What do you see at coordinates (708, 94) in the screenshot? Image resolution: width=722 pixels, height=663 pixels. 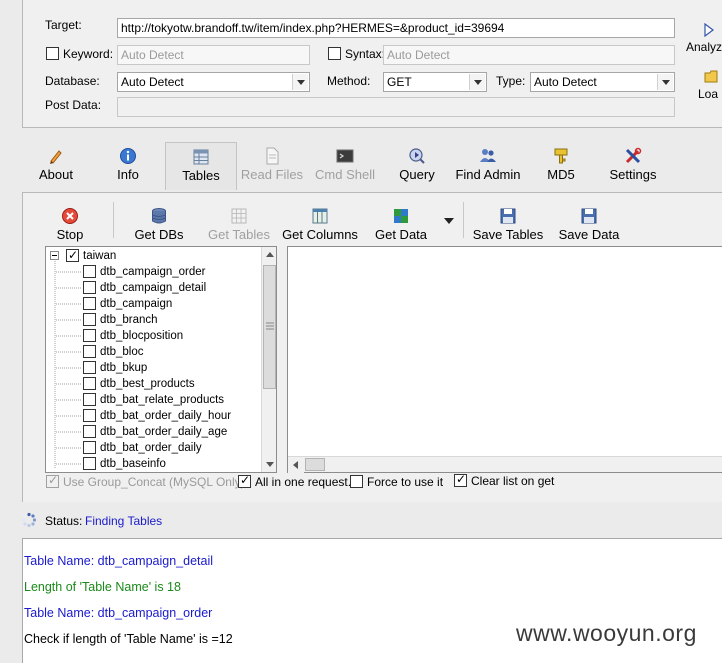 I see `load-label: Loa` at bounding box center [708, 94].